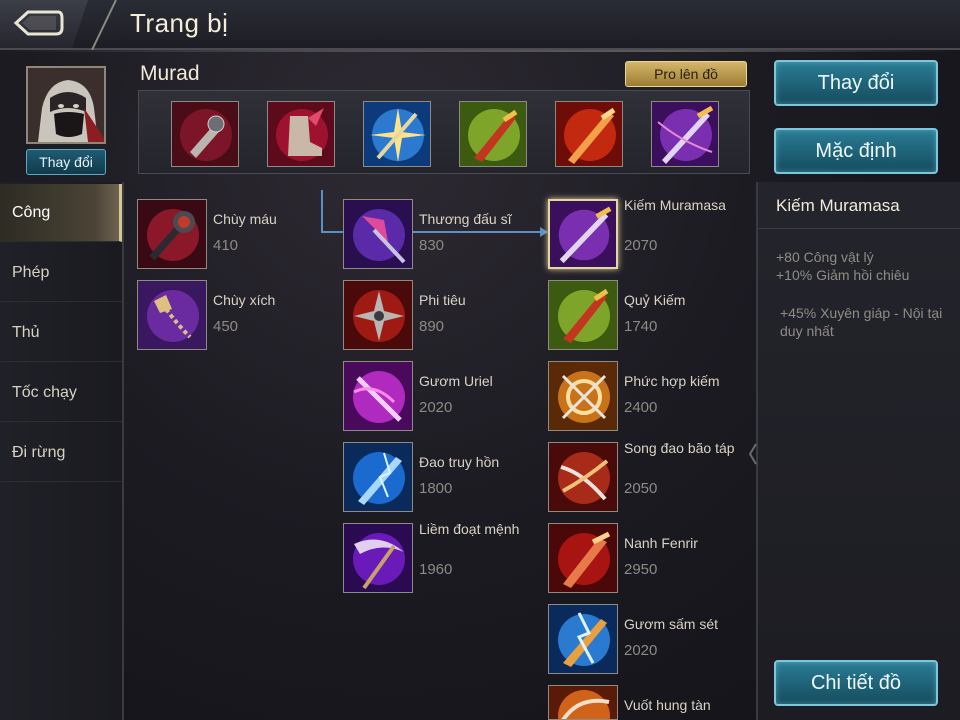  I want to click on page-title: Trang bị, so click(179, 23).